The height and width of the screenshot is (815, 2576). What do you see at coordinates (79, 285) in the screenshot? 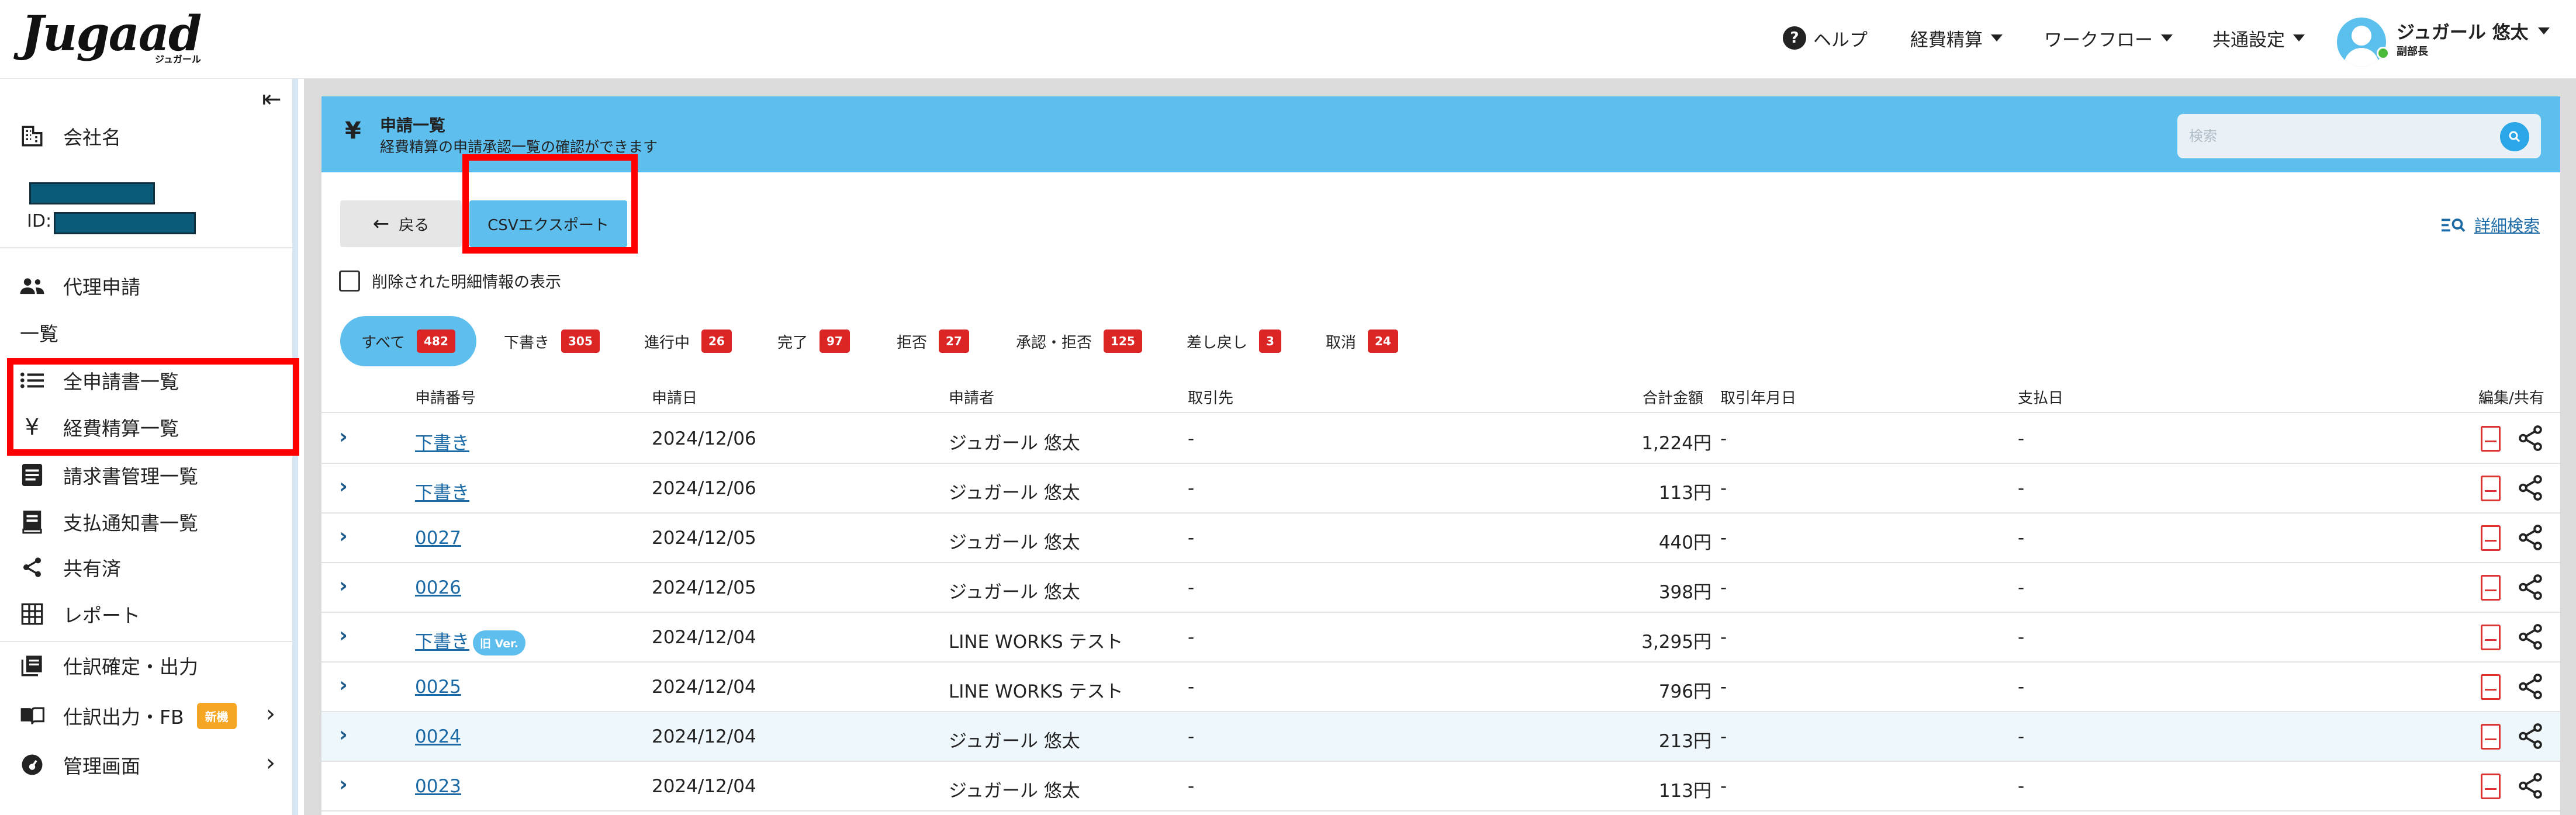
I see `sidebar-item-proxy: 代理申請` at bounding box center [79, 285].